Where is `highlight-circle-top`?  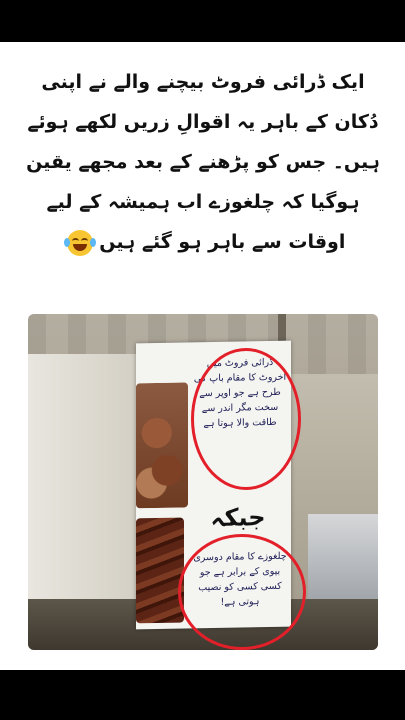 highlight-circle-top is located at coordinates (246, 419).